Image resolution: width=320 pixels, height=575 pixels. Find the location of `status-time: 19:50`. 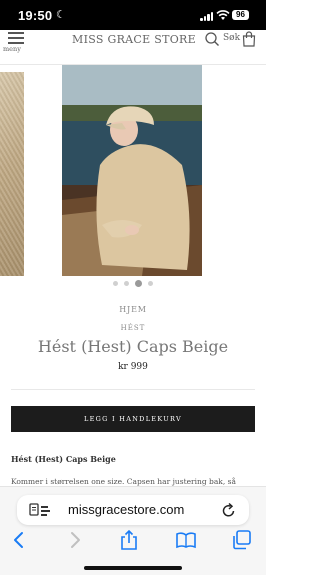

status-time: 19:50 is located at coordinates (35, 15).